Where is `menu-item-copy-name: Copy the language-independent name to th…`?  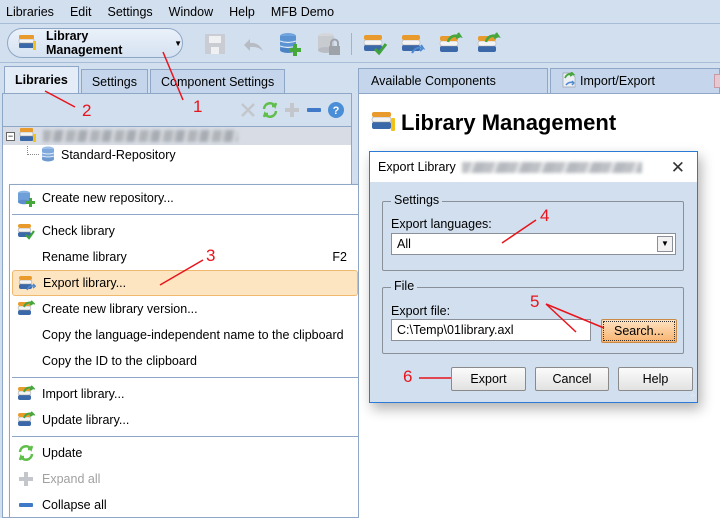 menu-item-copy-name: Copy the language-independent name to th… is located at coordinates (185, 335).